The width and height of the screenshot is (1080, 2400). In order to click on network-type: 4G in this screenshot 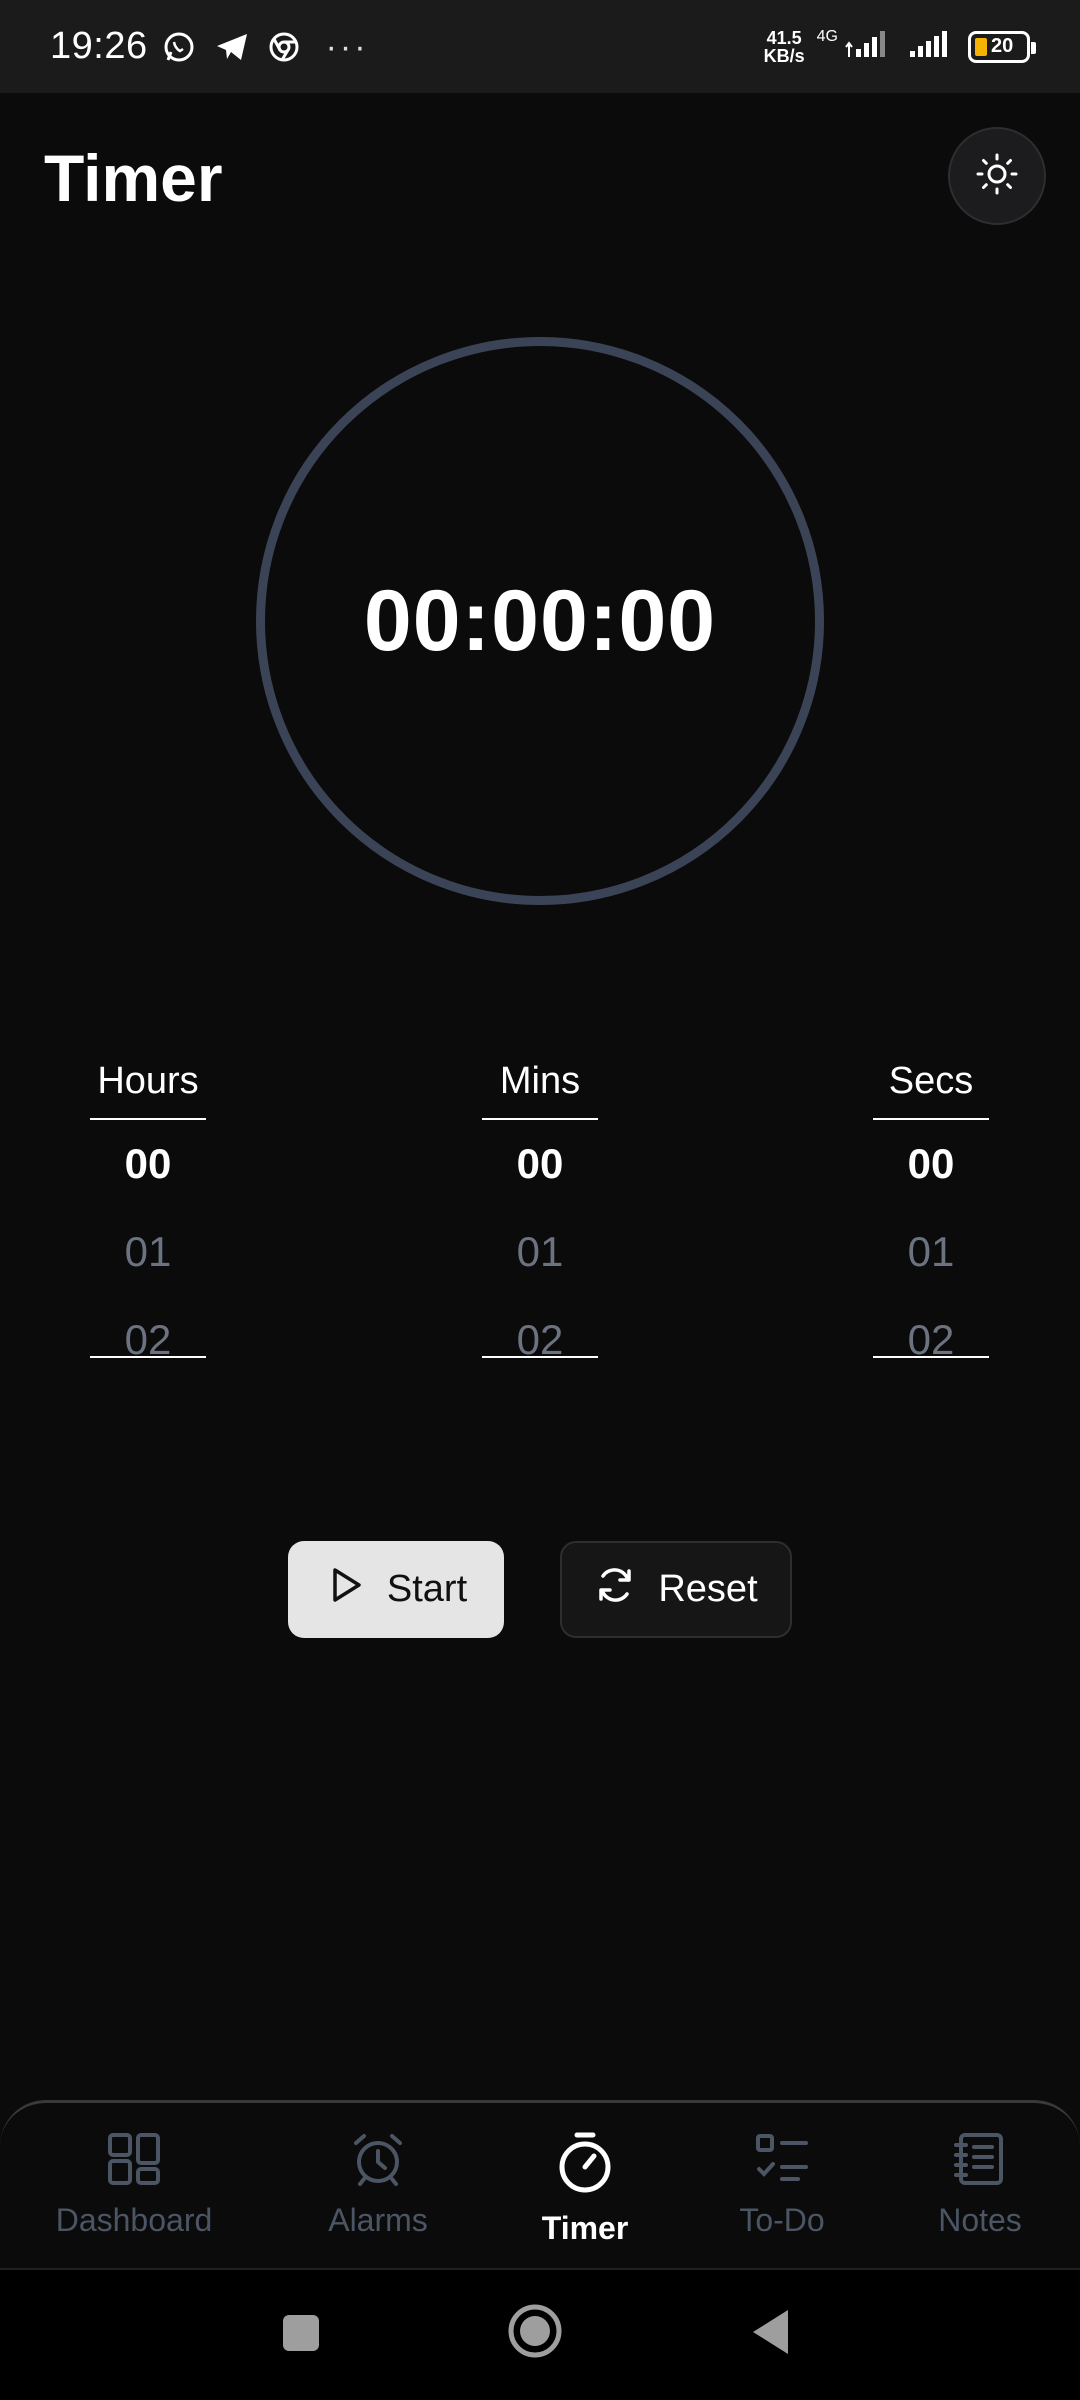, I will do `click(827, 36)`.